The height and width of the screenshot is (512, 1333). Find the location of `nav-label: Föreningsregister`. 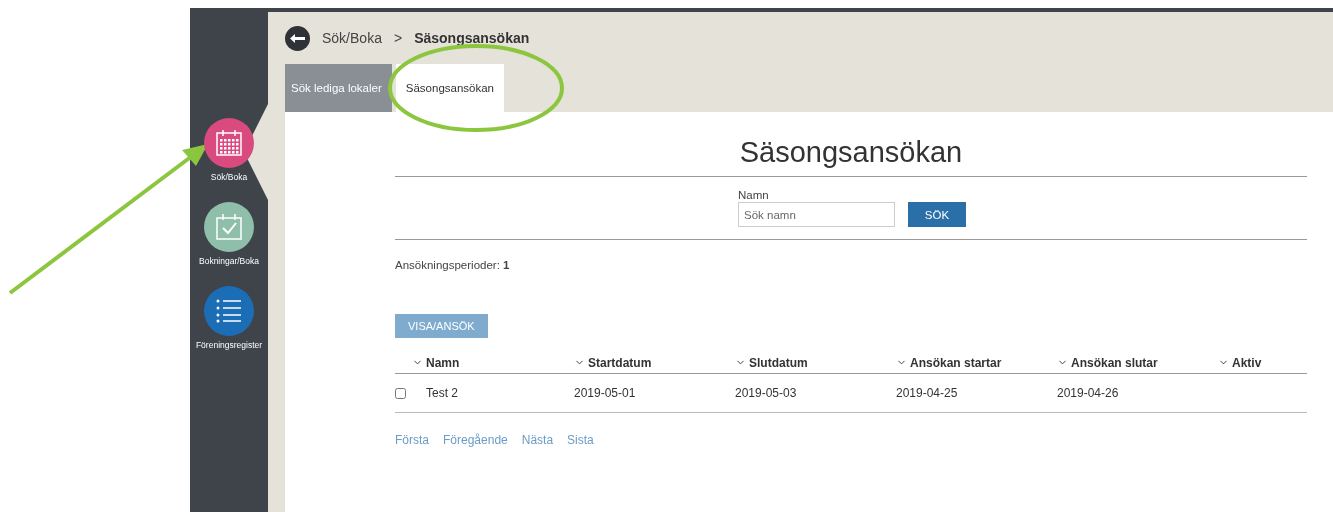

nav-label: Föreningsregister is located at coordinates (229, 345).